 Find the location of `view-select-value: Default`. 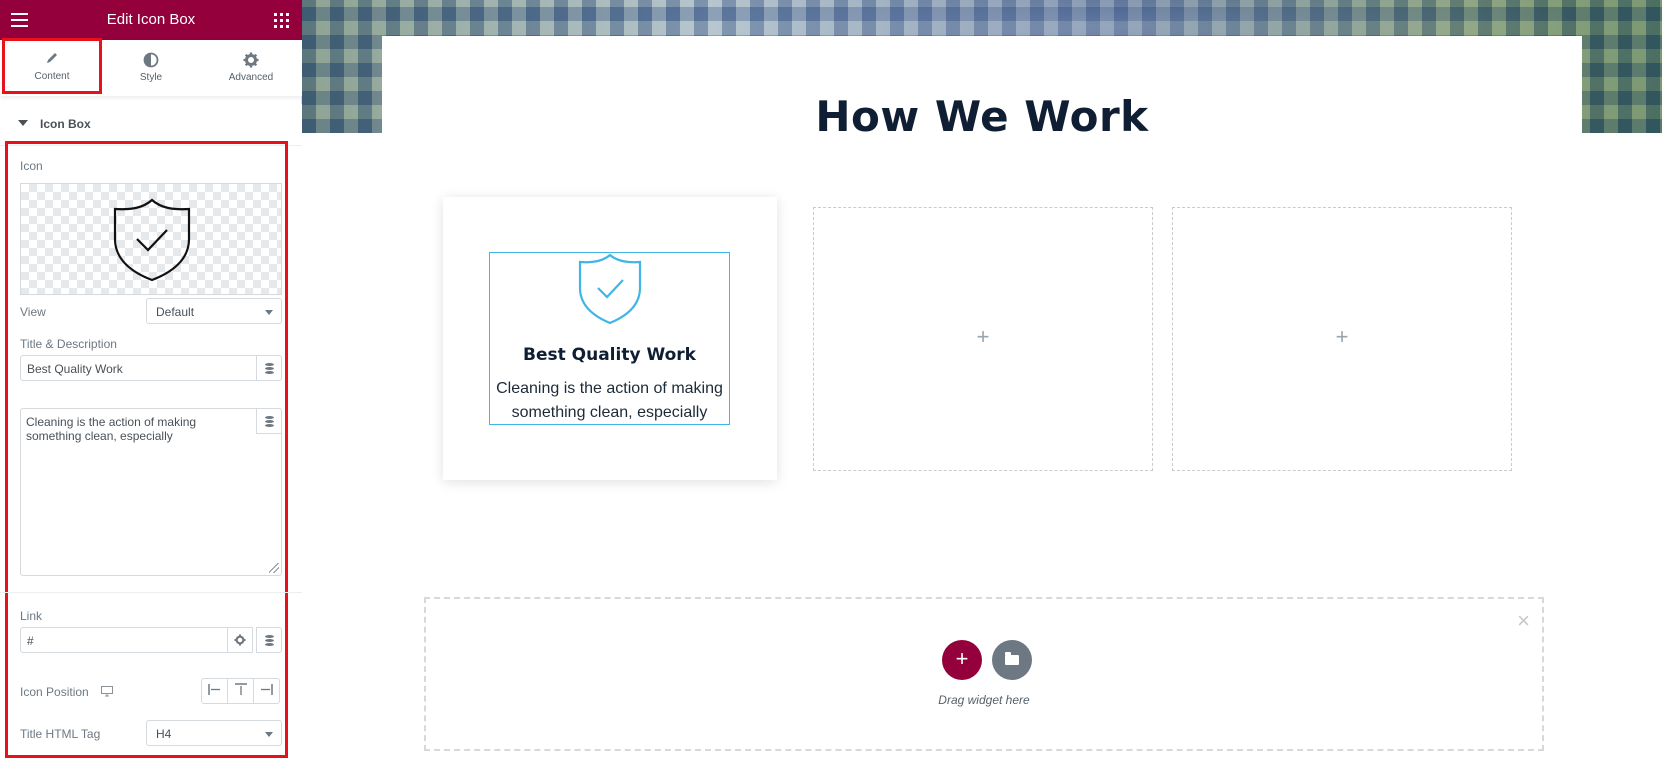

view-select-value: Default is located at coordinates (175, 312).